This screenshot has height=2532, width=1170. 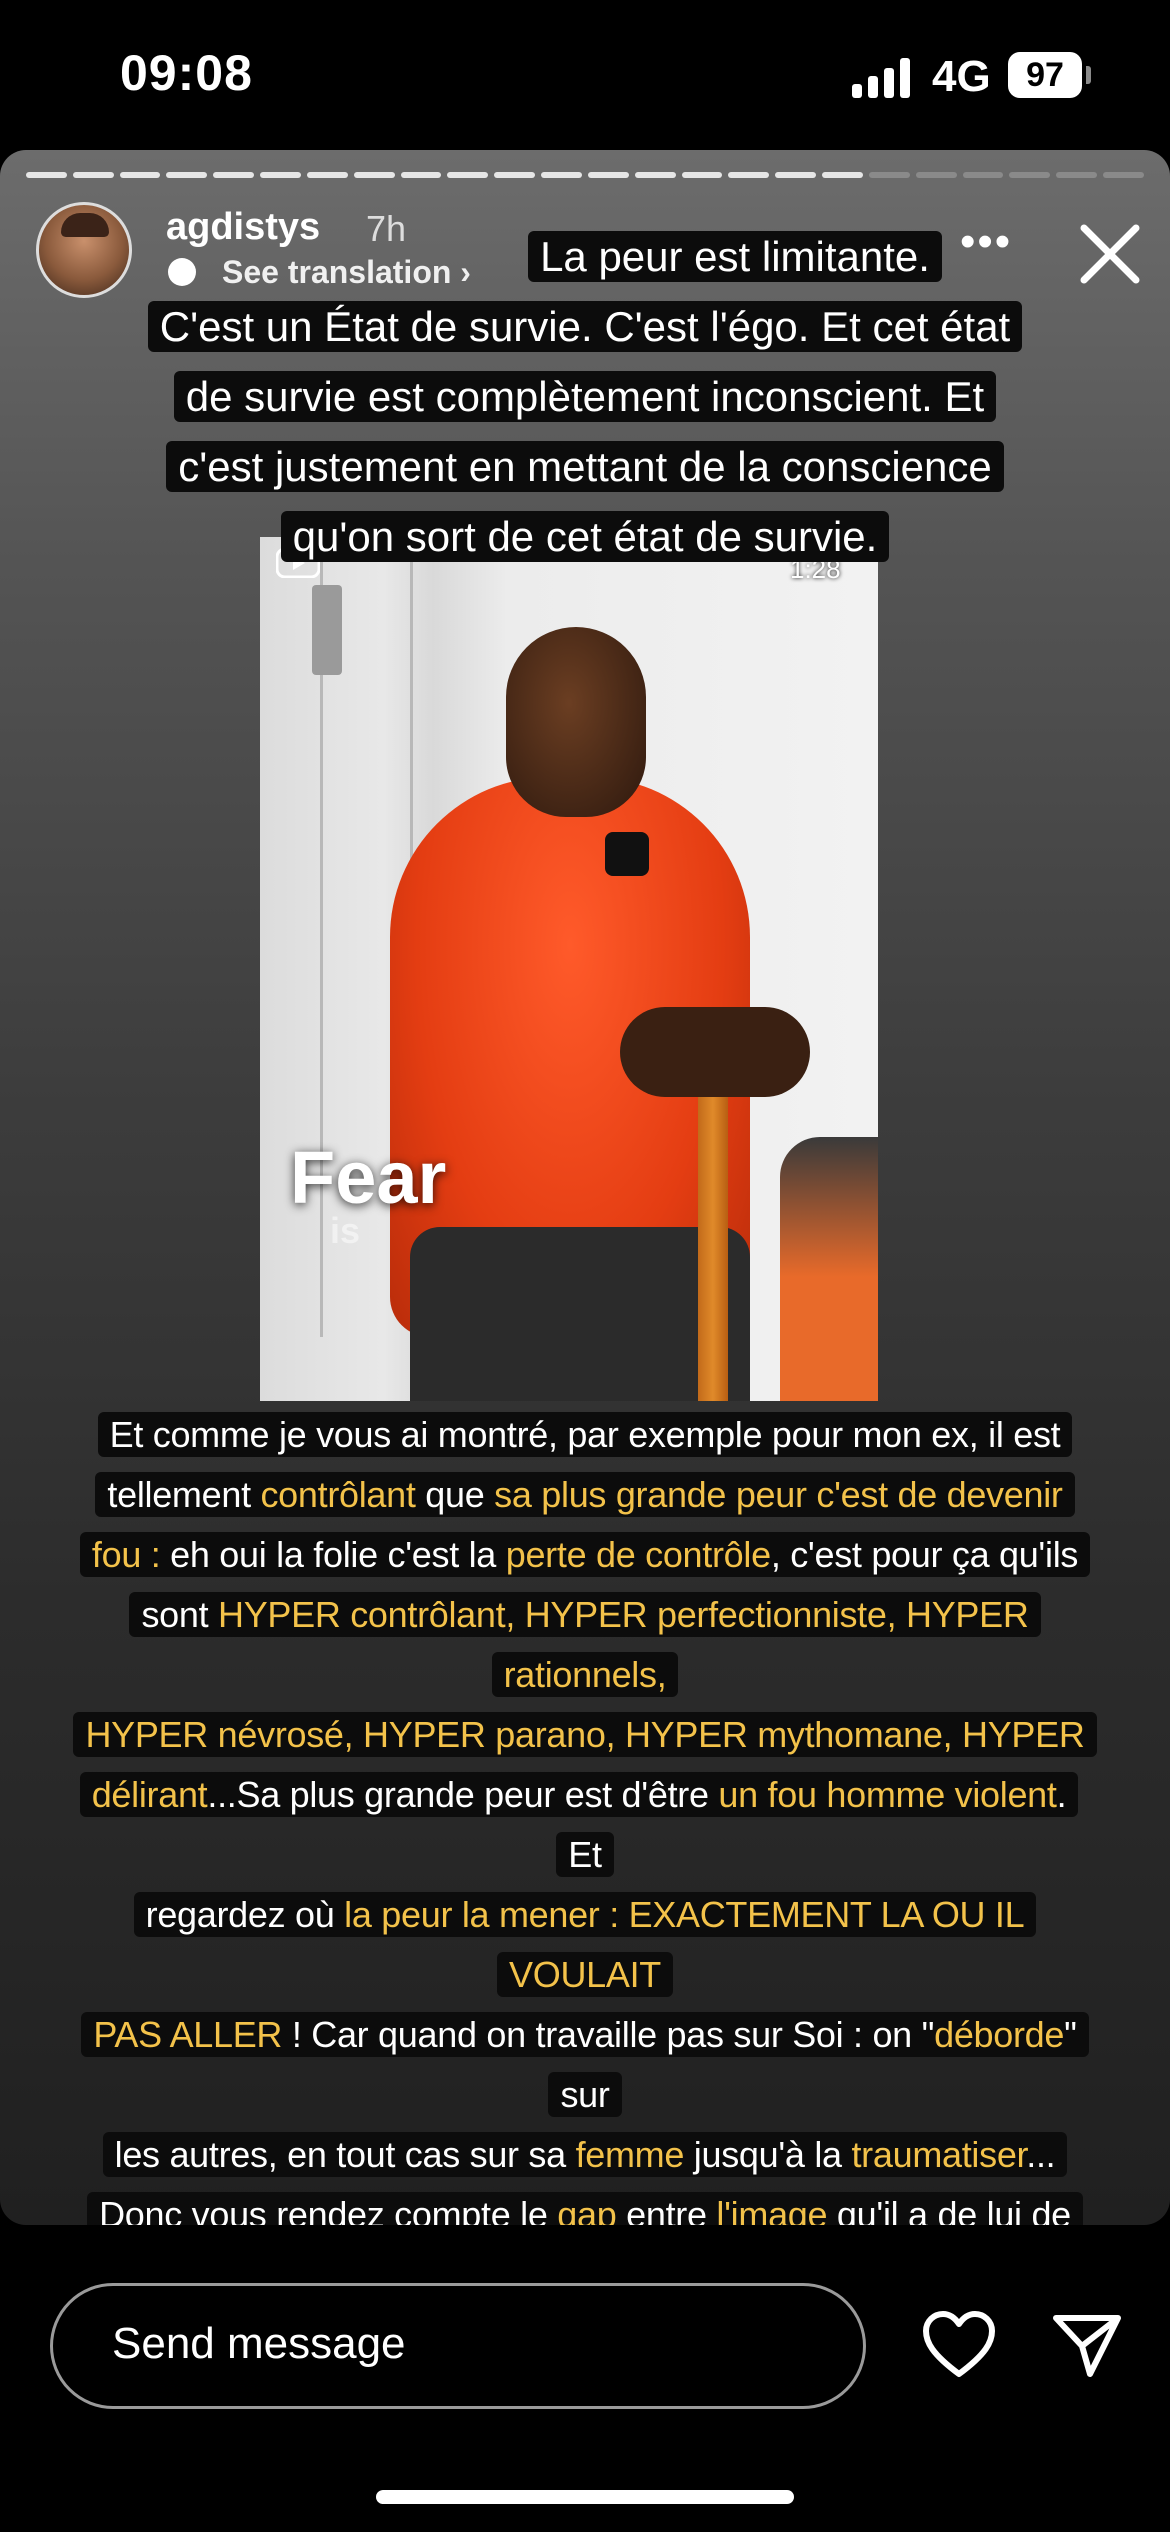 I want to click on video-overlay-text: Fear, so click(x=368, y=1177).